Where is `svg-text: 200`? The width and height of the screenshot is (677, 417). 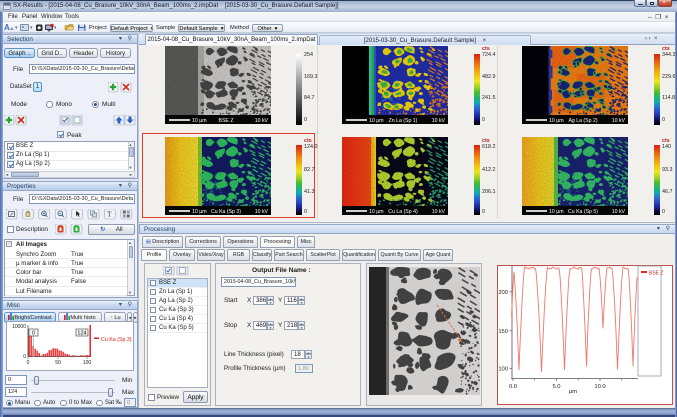 svg-text: 200 is located at coordinates (503, 293).